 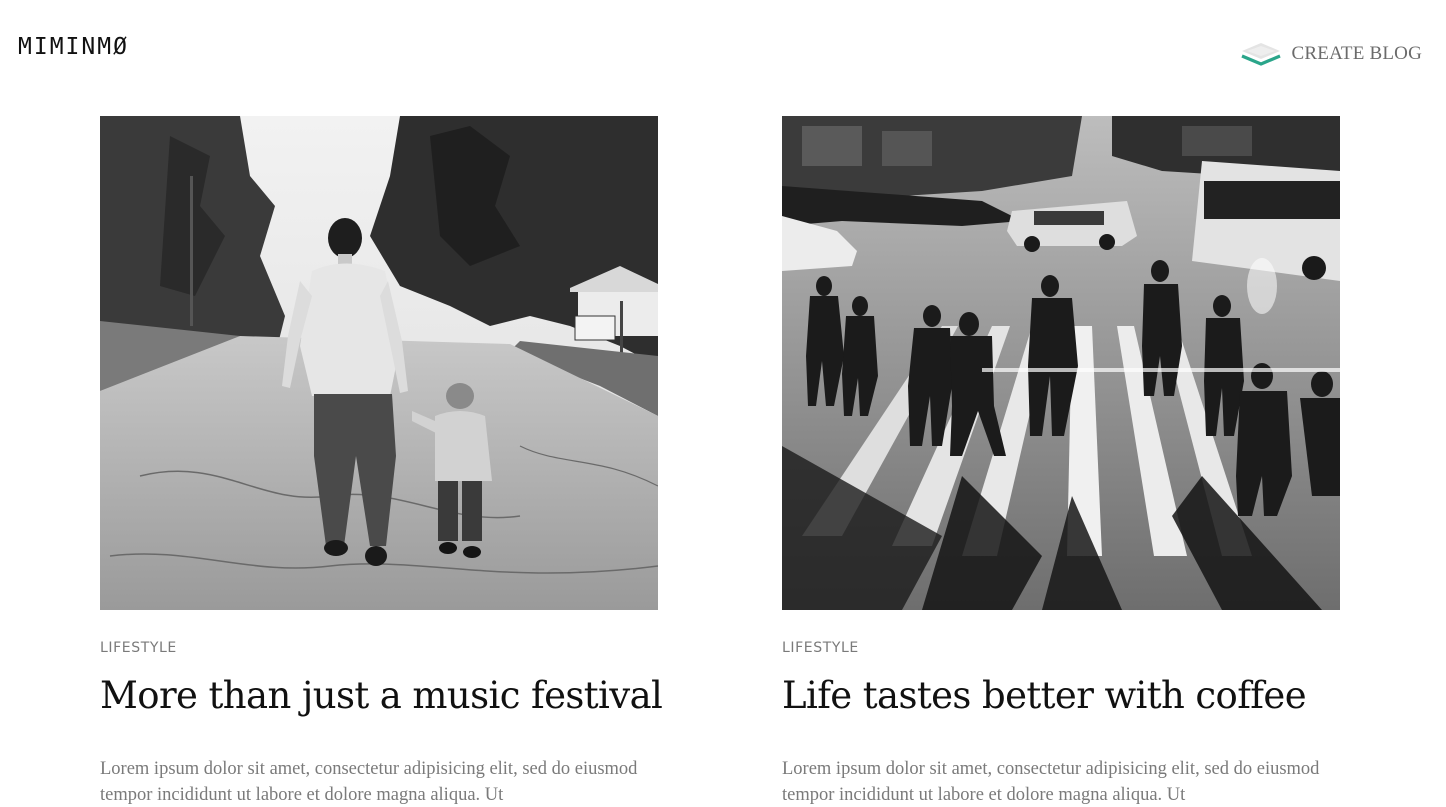 What do you see at coordinates (1061, 696) in the screenshot?
I see `post-title: Life tastes better with coffee` at bounding box center [1061, 696].